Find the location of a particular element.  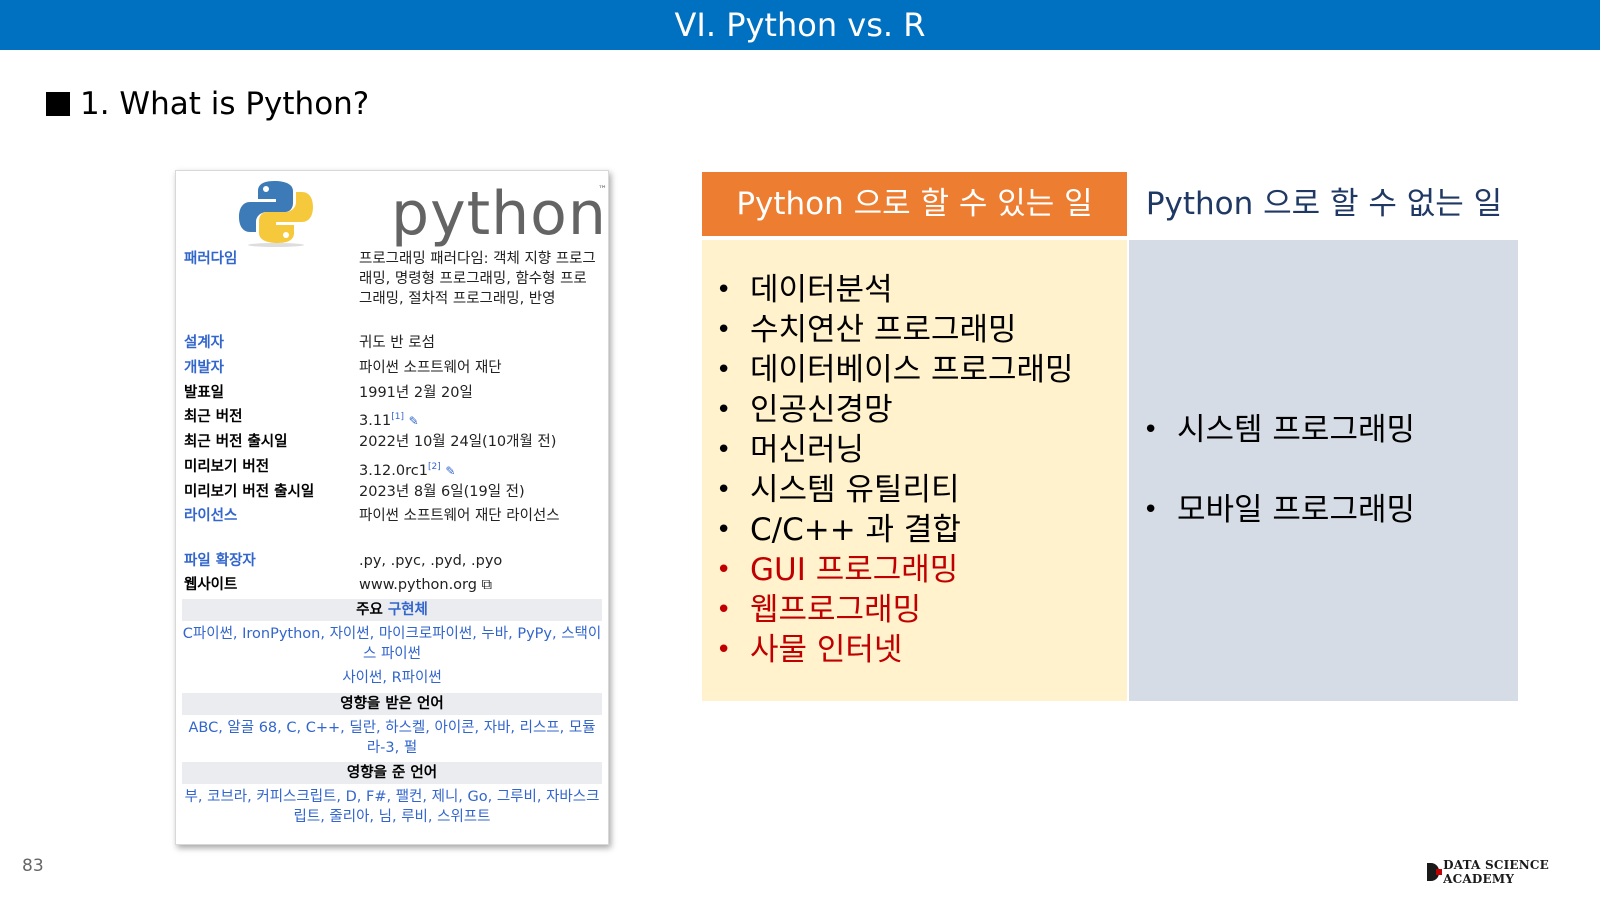

python-logo: python ™ is located at coordinates (421, 213).